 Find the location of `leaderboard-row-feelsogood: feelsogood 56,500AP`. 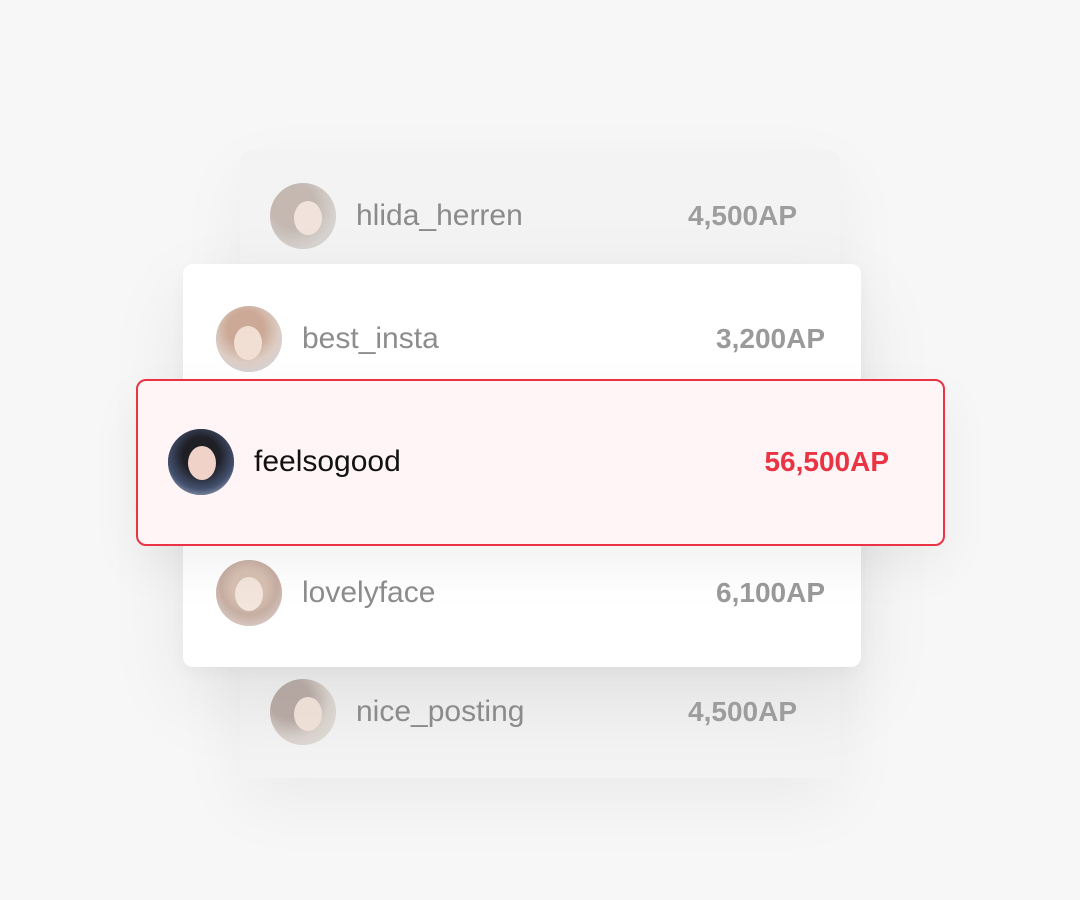

leaderboard-row-feelsogood: feelsogood 56,500AP is located at coordinates (528, 462).